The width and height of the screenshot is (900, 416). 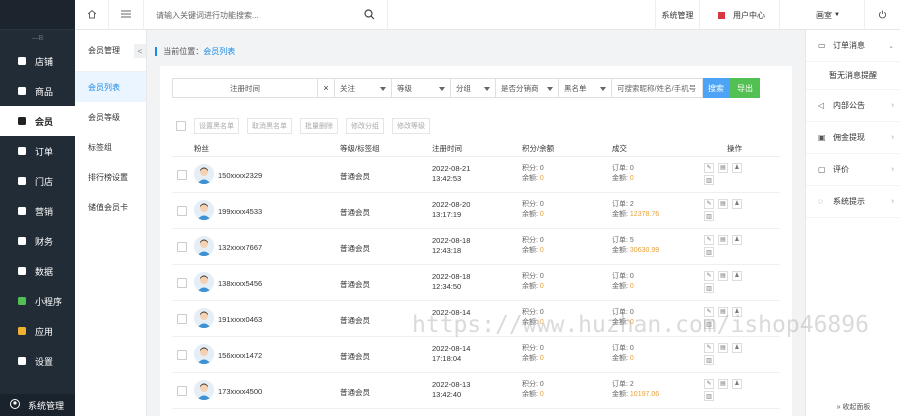 What do you see at coordinates (110, 117) in the screenshot?
I see `submenu-item-1: 会员等级` at bounding box center [110, 117].